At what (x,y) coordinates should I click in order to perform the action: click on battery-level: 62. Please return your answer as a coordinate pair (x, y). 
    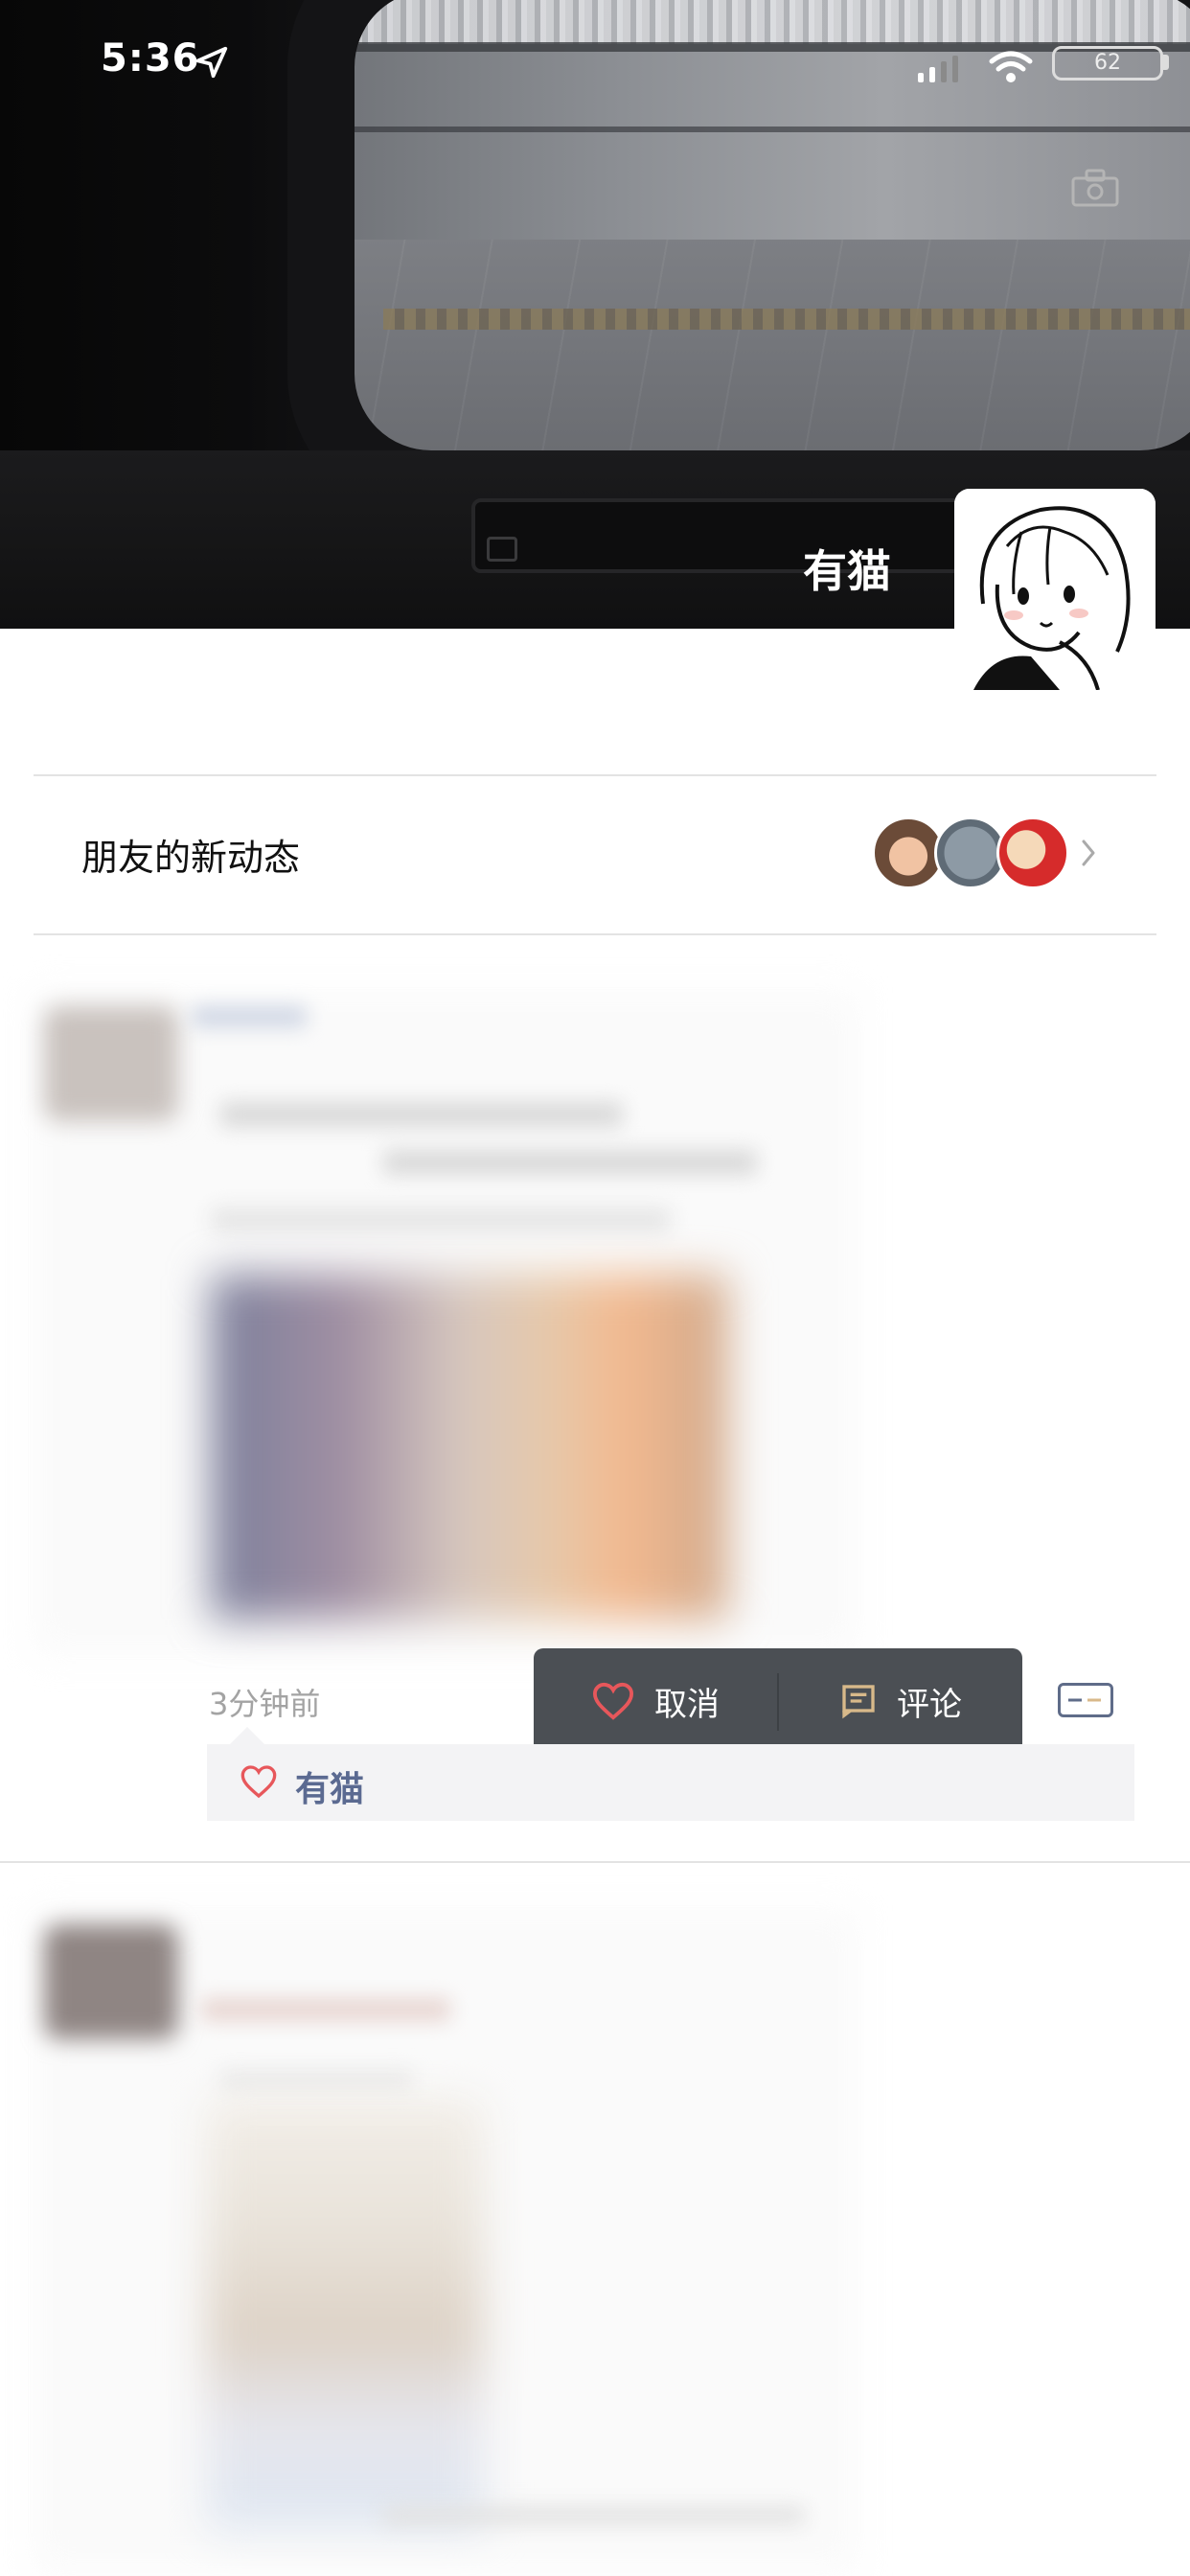
    Looking at the image, I should click on (1107, 63).